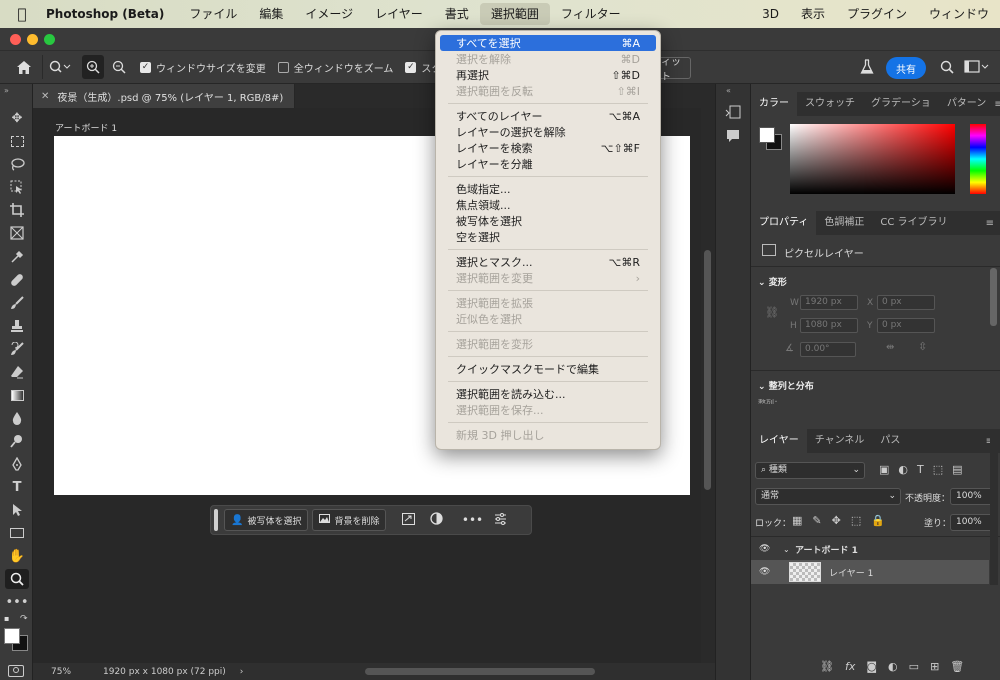 This screenshot has height=680, width=1000. Describe the element at coordinates (164, 672) in the screenshot. I see `document-info: 1920 px x 1080 px (72 ppi)` at that location.